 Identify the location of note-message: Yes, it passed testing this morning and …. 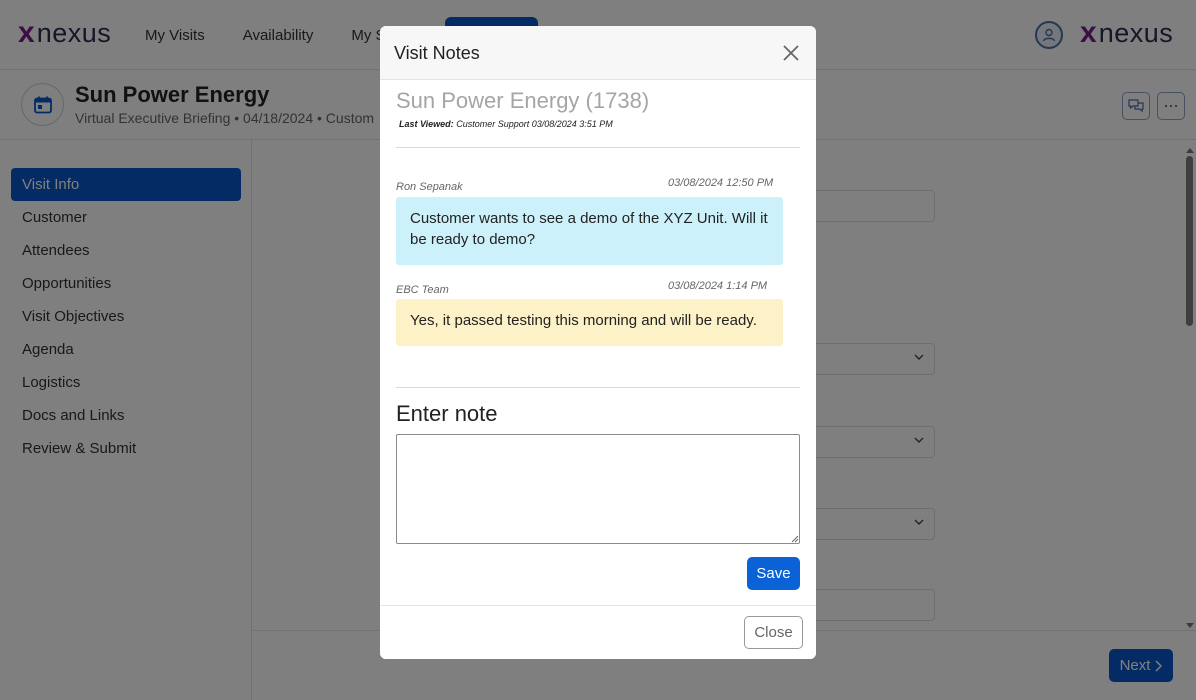
(589, 322).